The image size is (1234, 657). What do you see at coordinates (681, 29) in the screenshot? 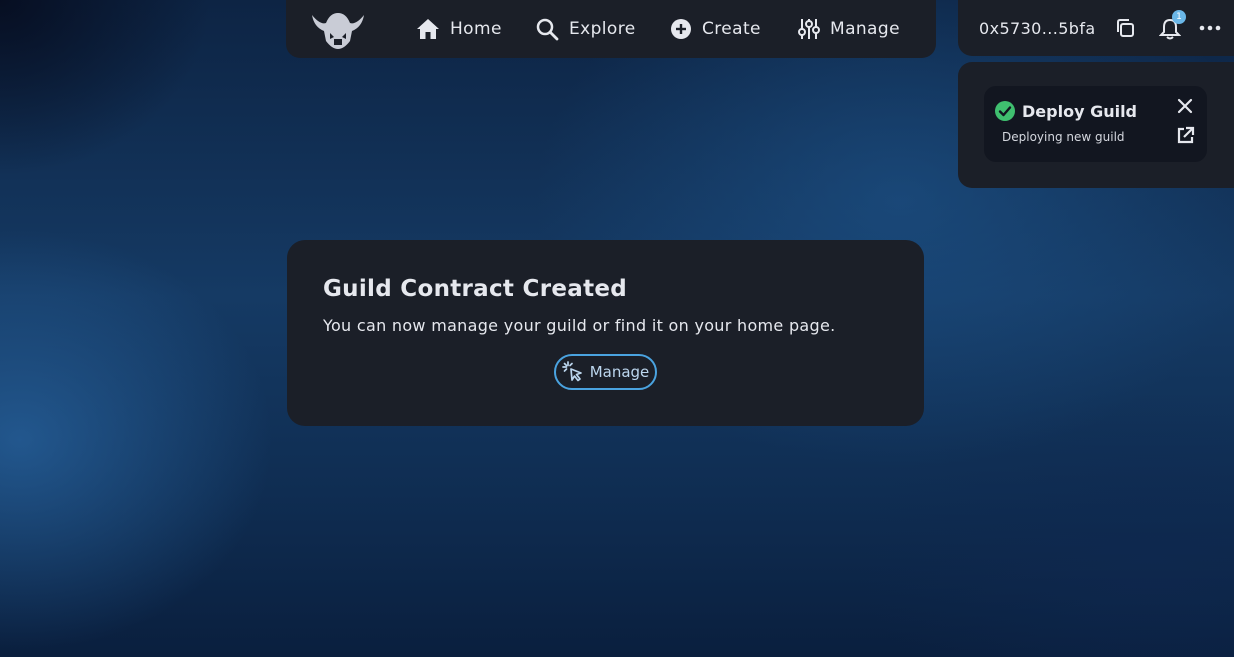
I see `plus-circle-icon` at bounding box center [681, 29].